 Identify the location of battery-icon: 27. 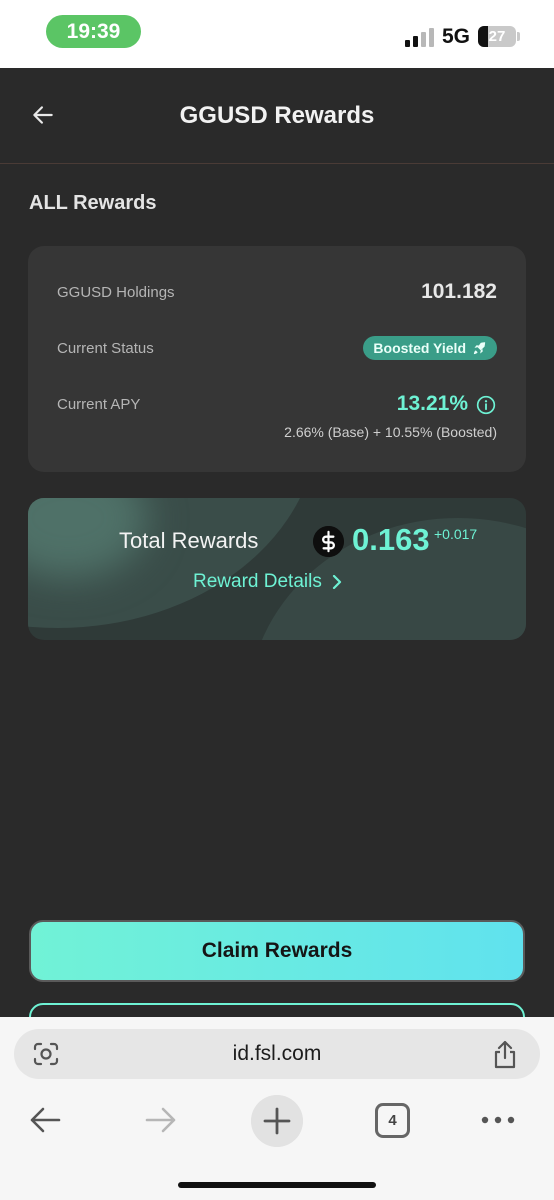
(497, 36).